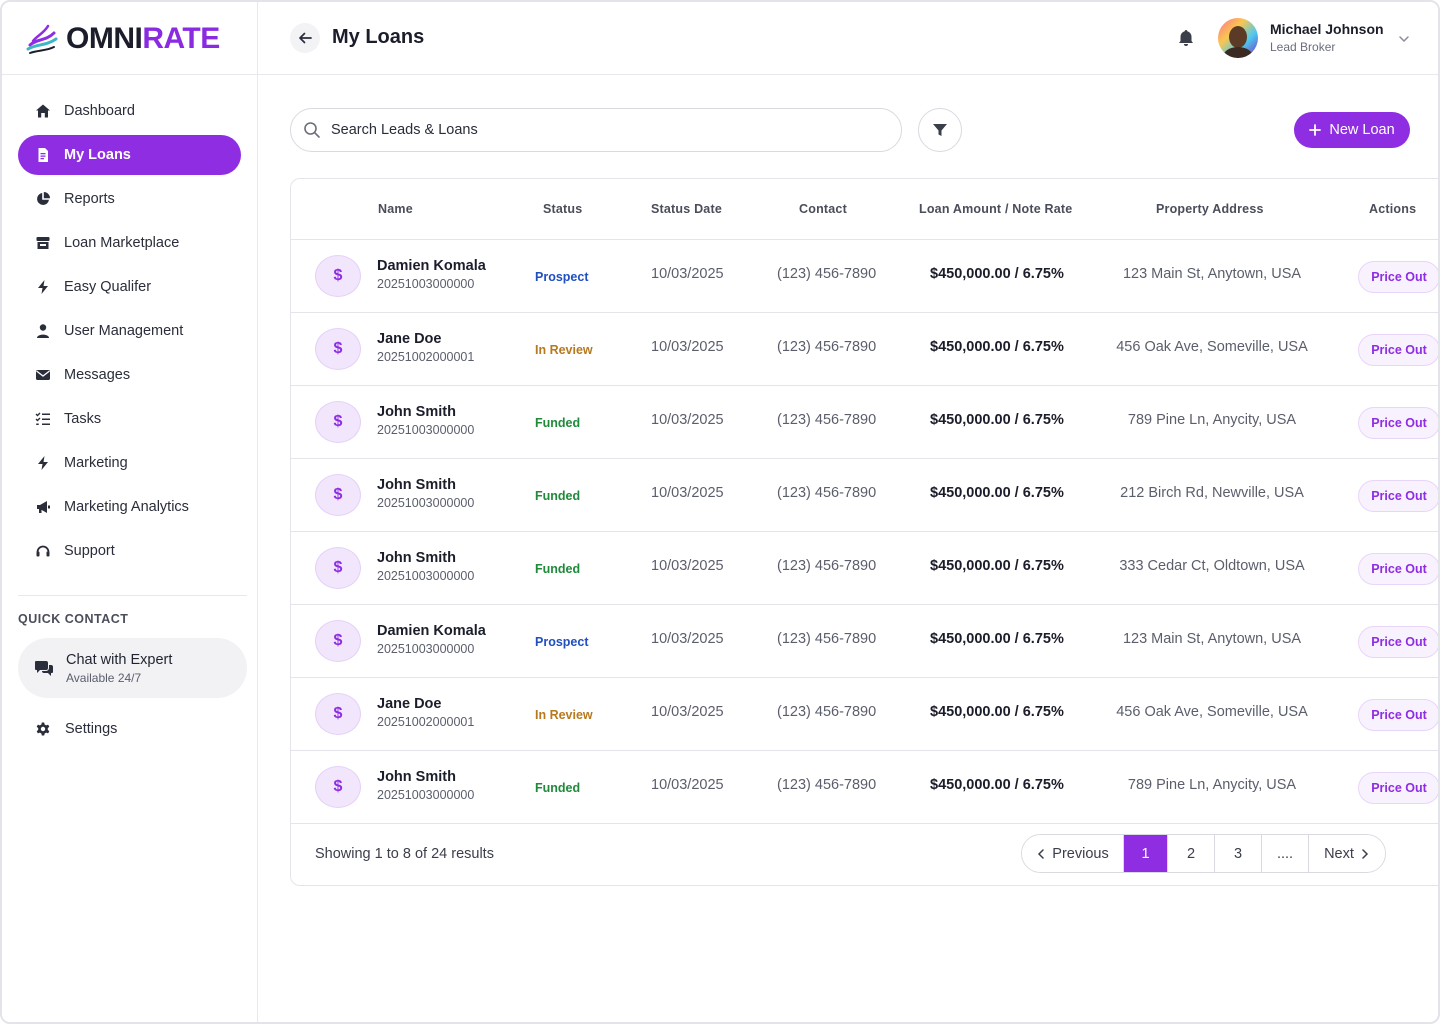  I want to click on arrow-left-icon, so click(305, 38).